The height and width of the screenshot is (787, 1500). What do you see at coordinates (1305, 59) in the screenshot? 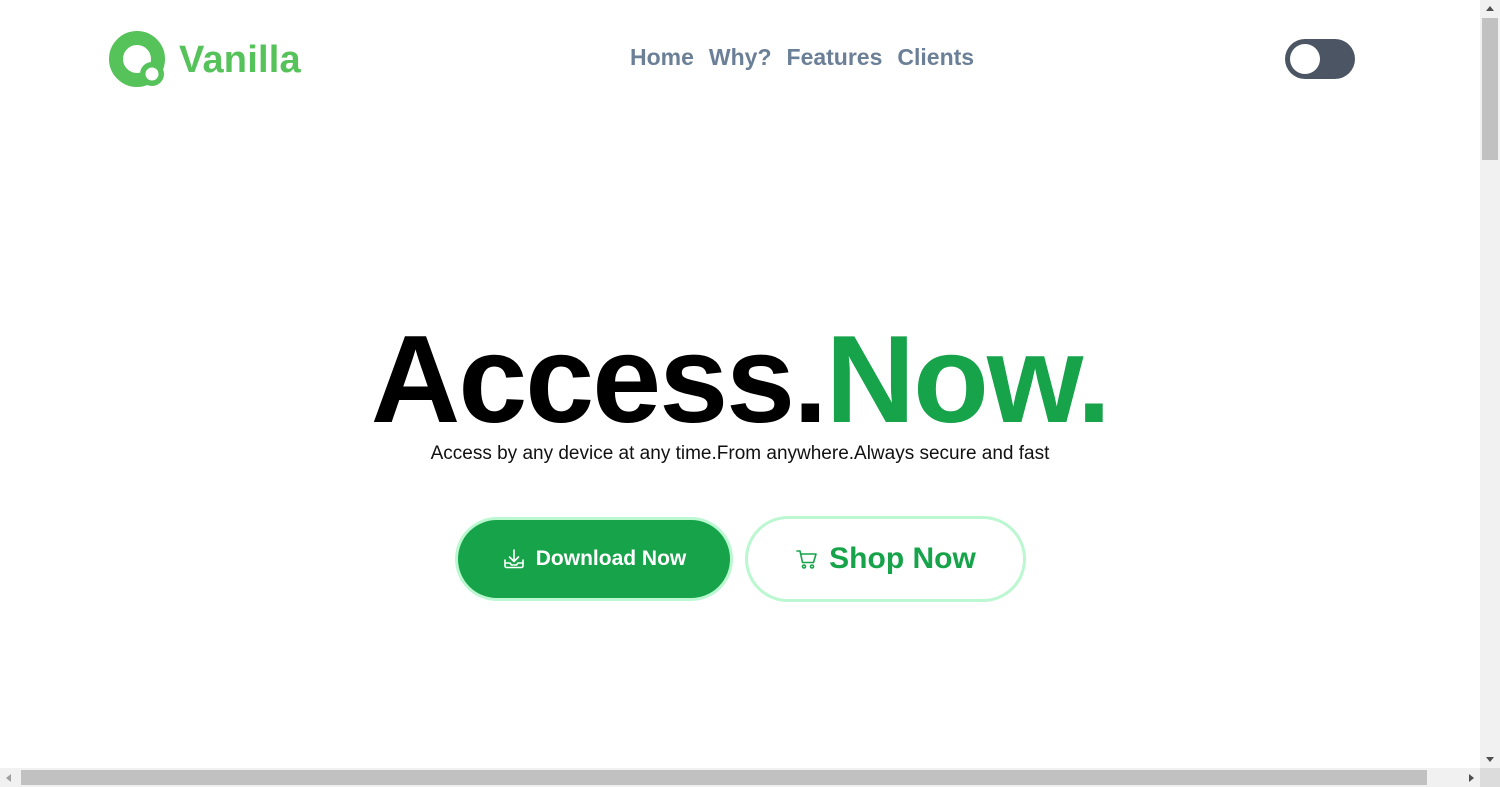
I see `toggle-knob` at bounding box center [1305, 59].